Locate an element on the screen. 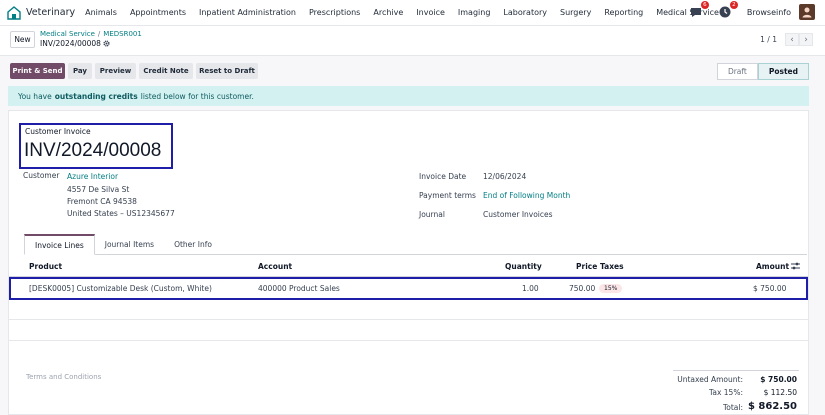 The image size is (825, 415). notebook-tabs: Invoice Lines Journal Items Other Info is located at coordinates (415, 244).